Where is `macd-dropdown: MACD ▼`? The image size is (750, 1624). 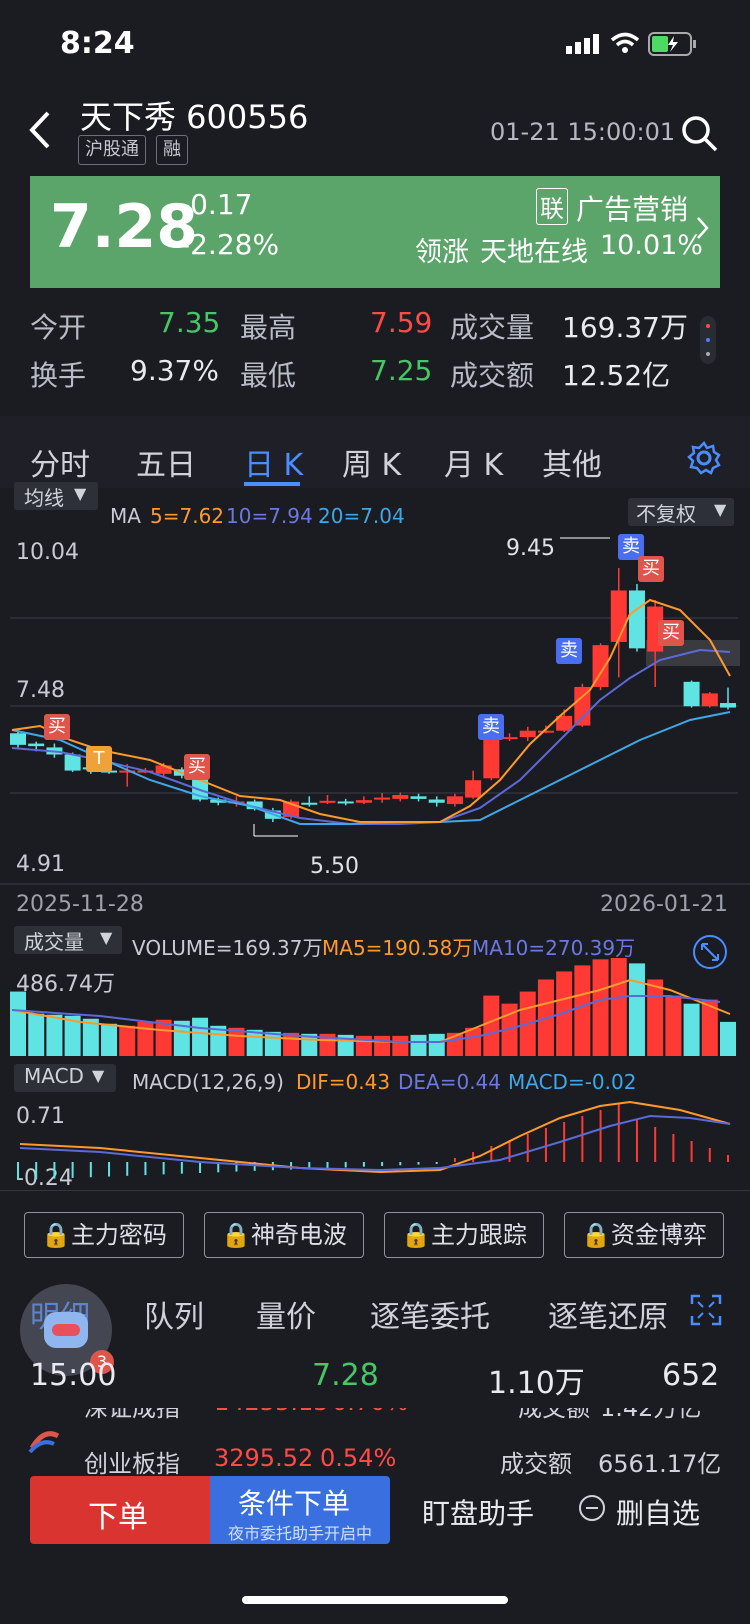 macd-dropdown: MACD ▼ is located at coordinates (65, 1078).